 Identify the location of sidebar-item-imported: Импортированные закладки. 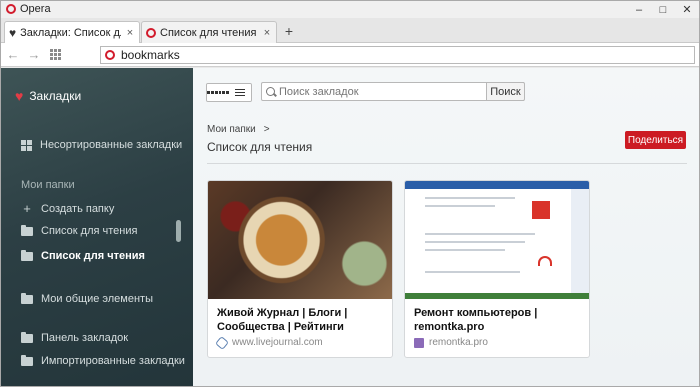
(103, 360).